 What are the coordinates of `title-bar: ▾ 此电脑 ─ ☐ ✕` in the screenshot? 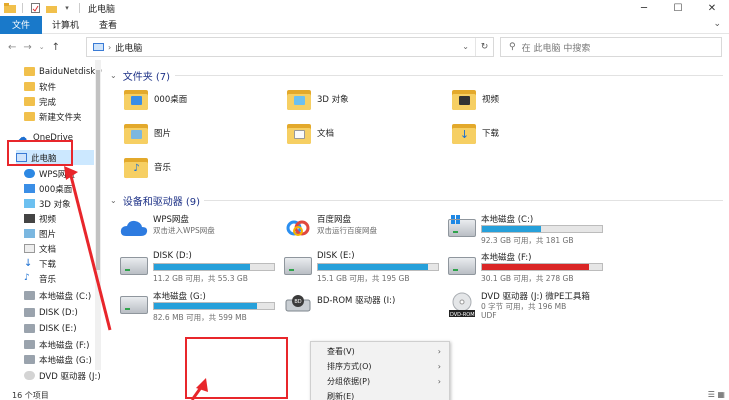 It's located at (364, 8).